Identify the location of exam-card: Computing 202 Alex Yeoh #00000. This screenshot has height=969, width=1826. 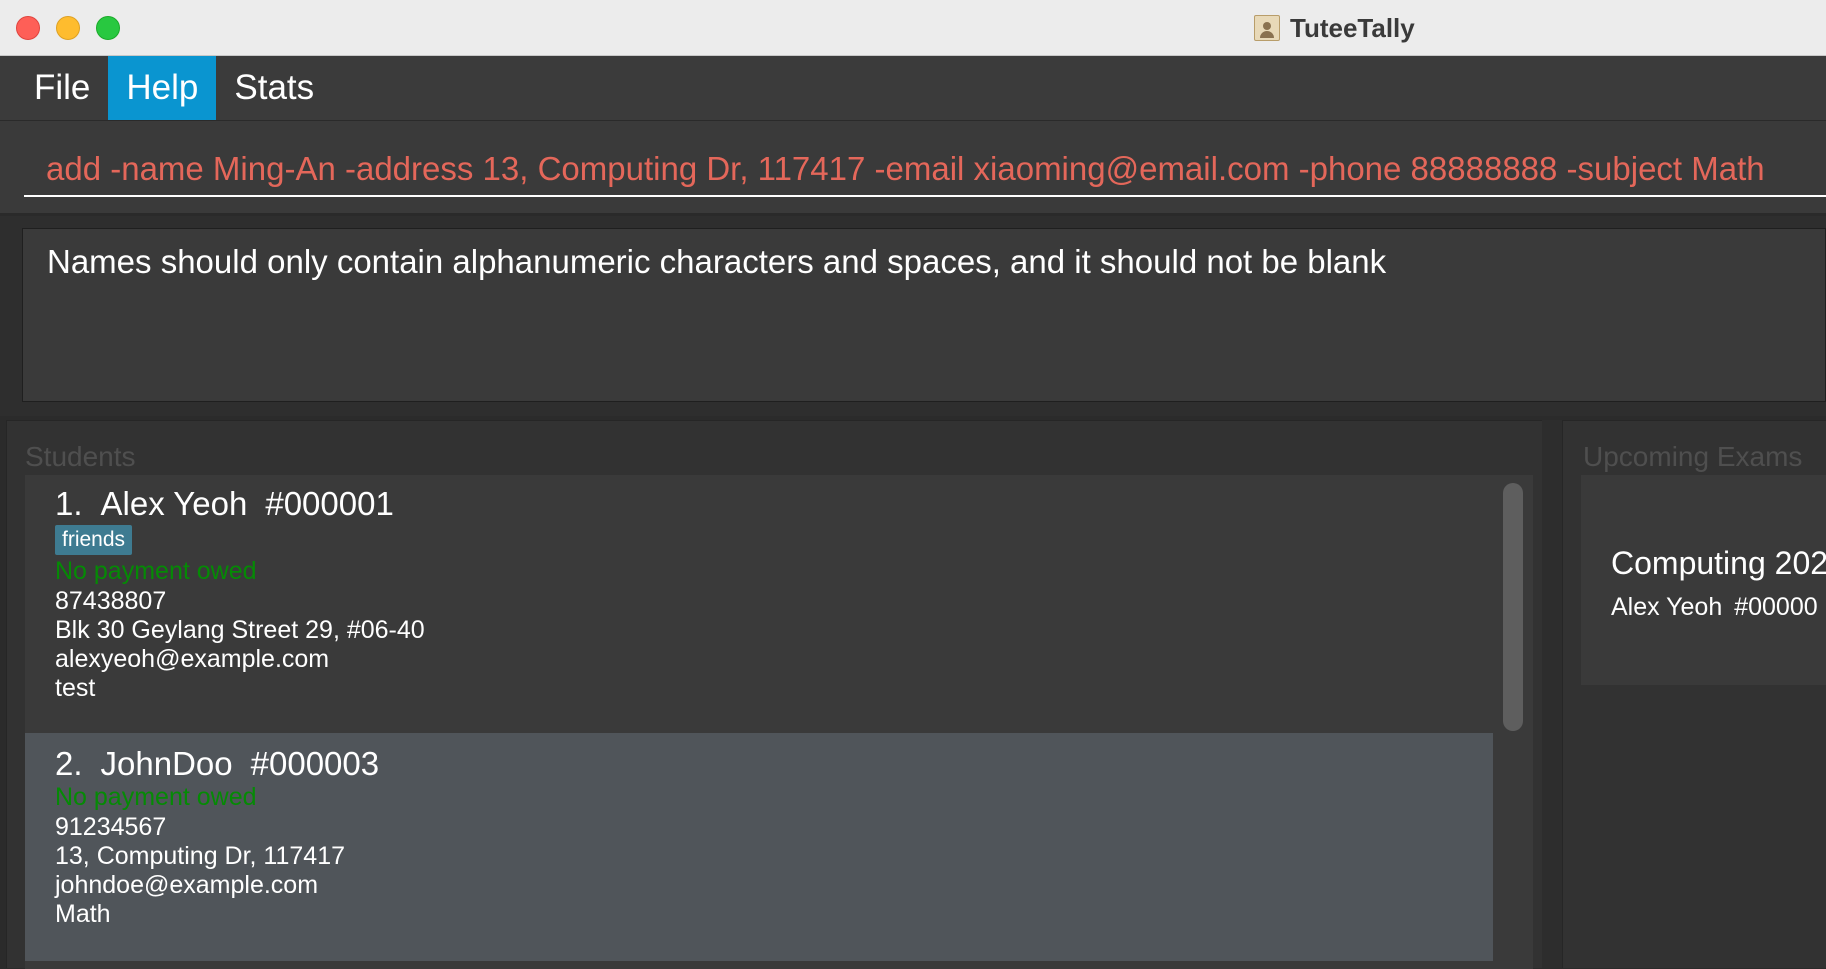
(1703, 580).